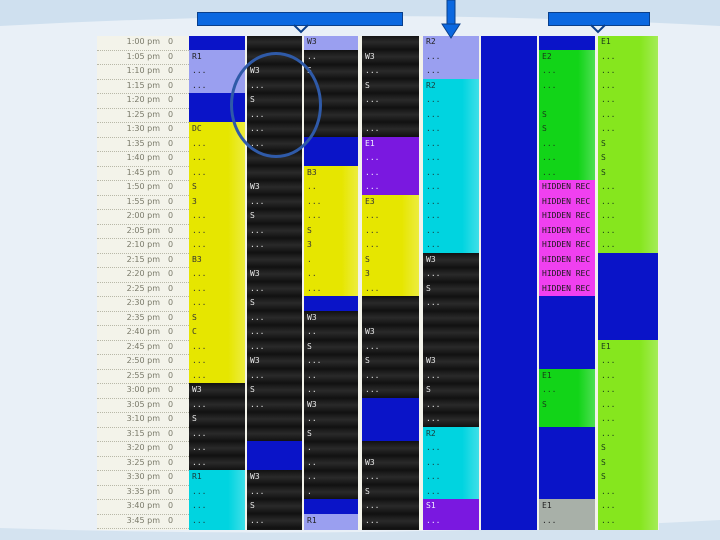 The width and height of the screenshot is (720, 540). Describe the element at coordinates (143, 302) in the screenshot. I see `time-label: 2:30 pm` at that location.